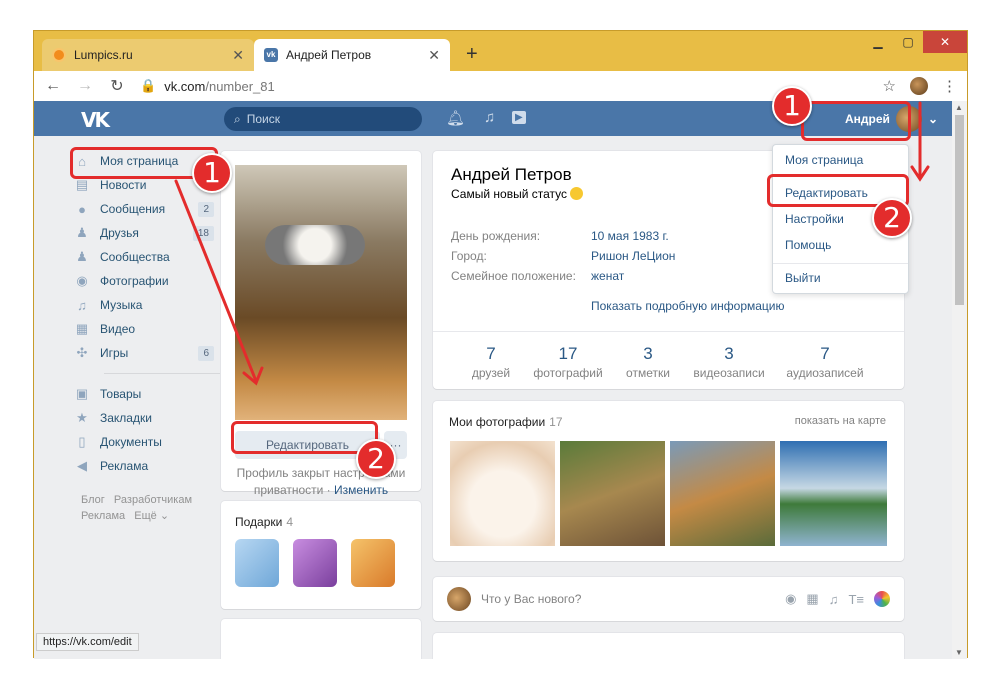 The image size is (1000, 689). Describe the element at coordinates (95, 120) in the screenshot. I see `vk-logo: VK` at that location.